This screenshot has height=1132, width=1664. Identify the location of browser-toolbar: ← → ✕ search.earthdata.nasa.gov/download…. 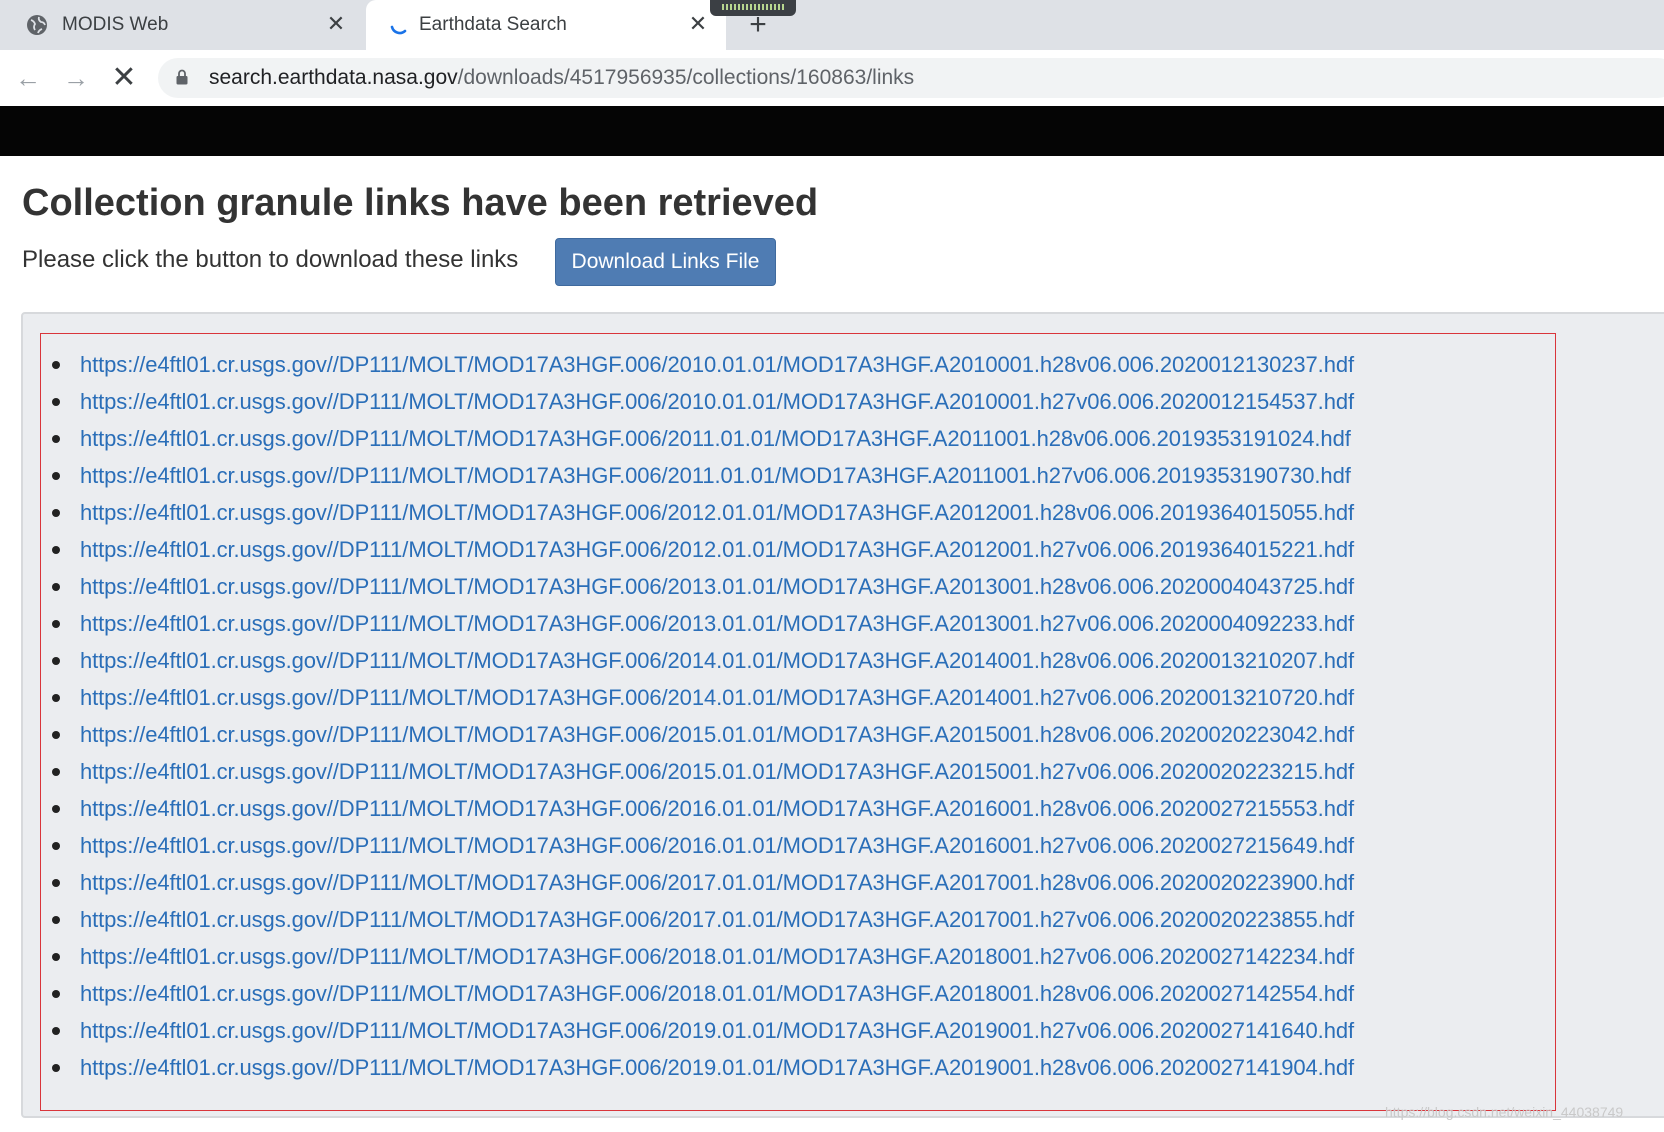
(832, 78).